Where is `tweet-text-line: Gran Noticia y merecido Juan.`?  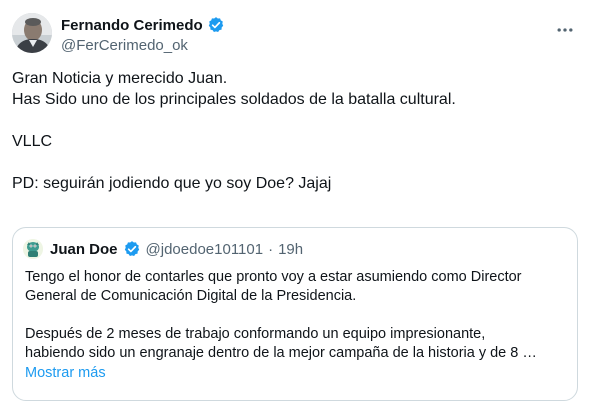
tweet-text-line: Gran Noticia y merecido Juan. is located at coordinates (120, 78).